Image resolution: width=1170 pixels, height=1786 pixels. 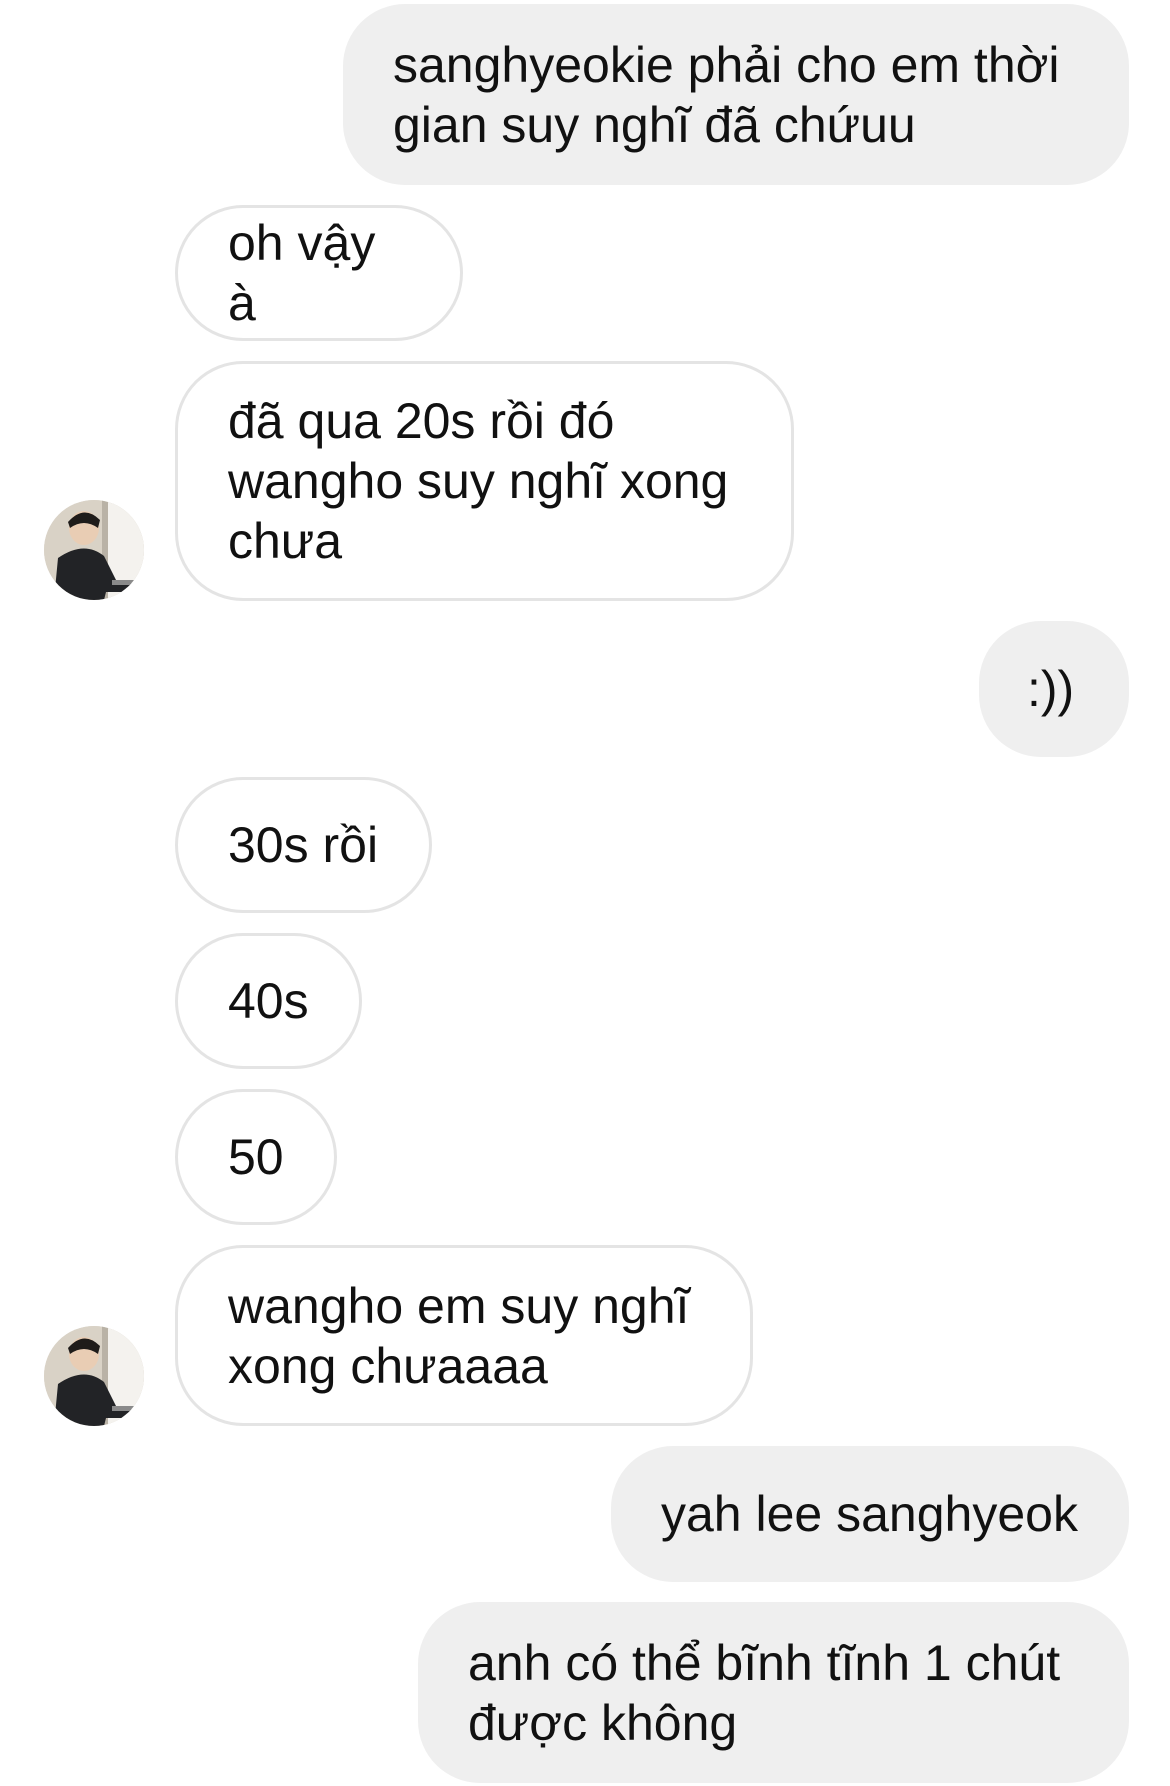 What do you see at coordinates (309, 273) in the screenshot?
I see `message-text: oh vậy à` at bounding box center [309, 273].